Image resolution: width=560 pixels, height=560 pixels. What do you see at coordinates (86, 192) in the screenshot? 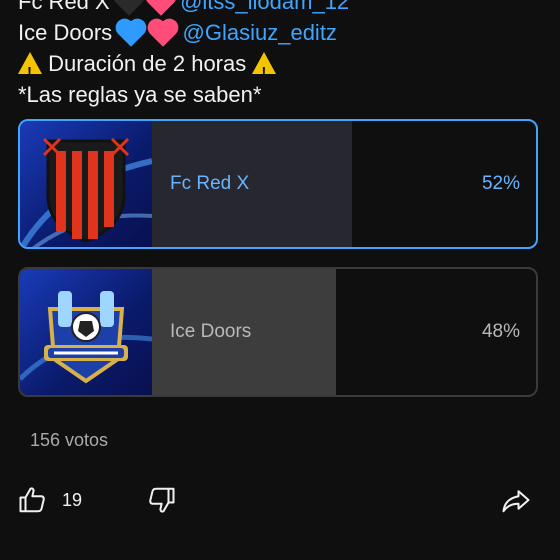
I see `fc-red-x-crest-image` at bounding box center [86, 192].